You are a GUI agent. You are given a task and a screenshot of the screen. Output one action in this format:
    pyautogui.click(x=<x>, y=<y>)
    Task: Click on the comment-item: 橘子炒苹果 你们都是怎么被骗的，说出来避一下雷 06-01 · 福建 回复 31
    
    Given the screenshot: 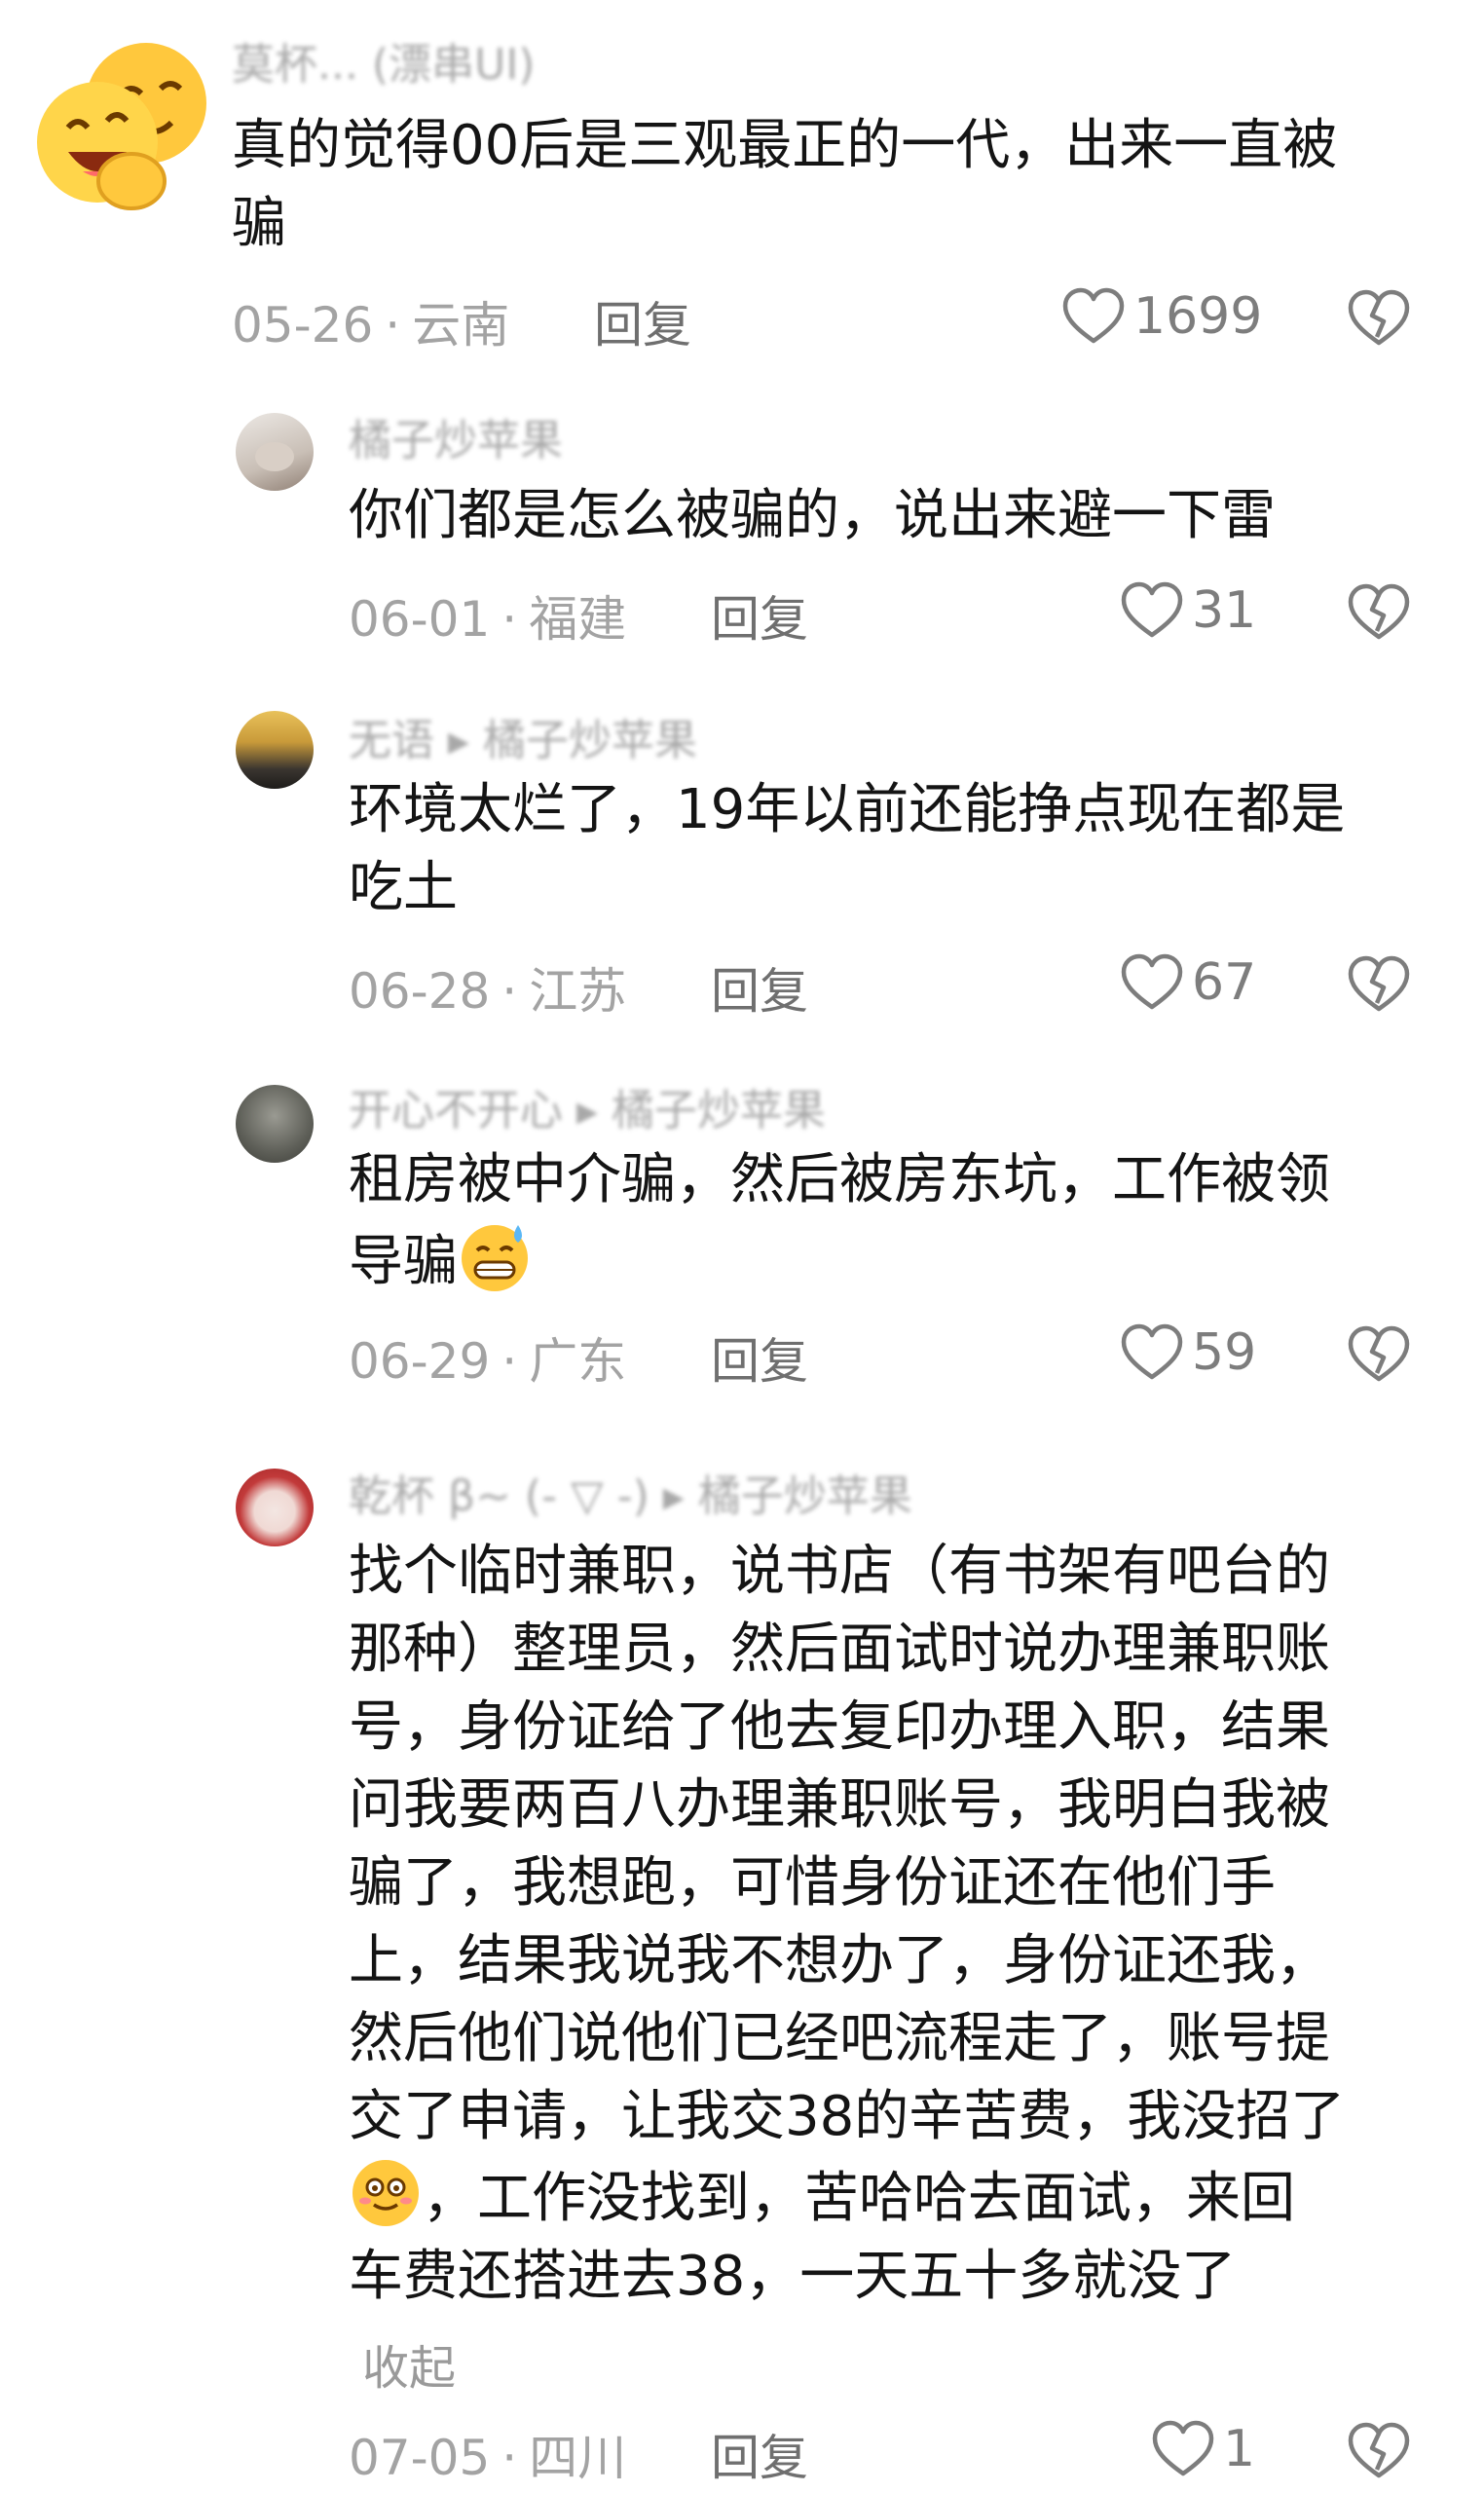 What is the action you would take?
    pyautogui.click(x=742, y=545)
    